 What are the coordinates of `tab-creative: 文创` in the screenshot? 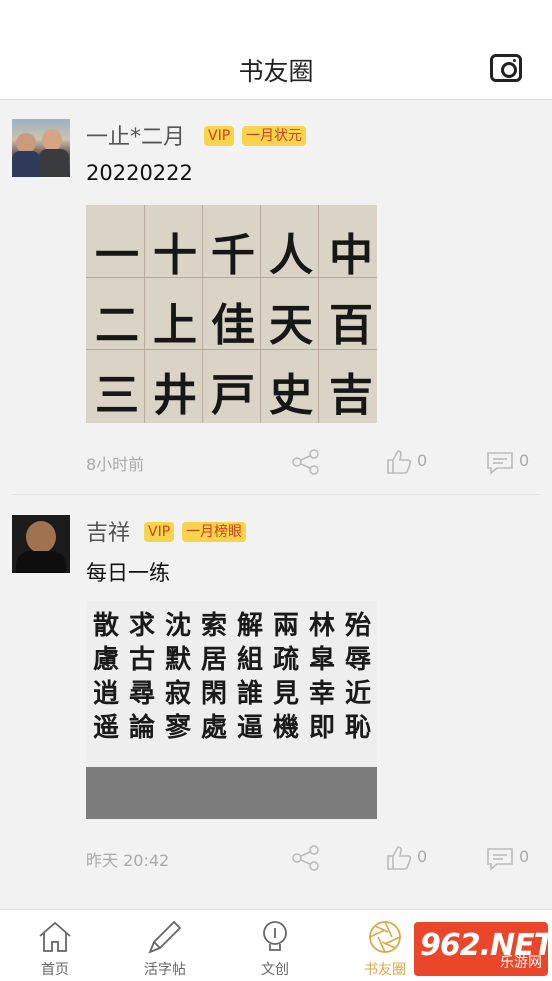 It's located at (275, 945).